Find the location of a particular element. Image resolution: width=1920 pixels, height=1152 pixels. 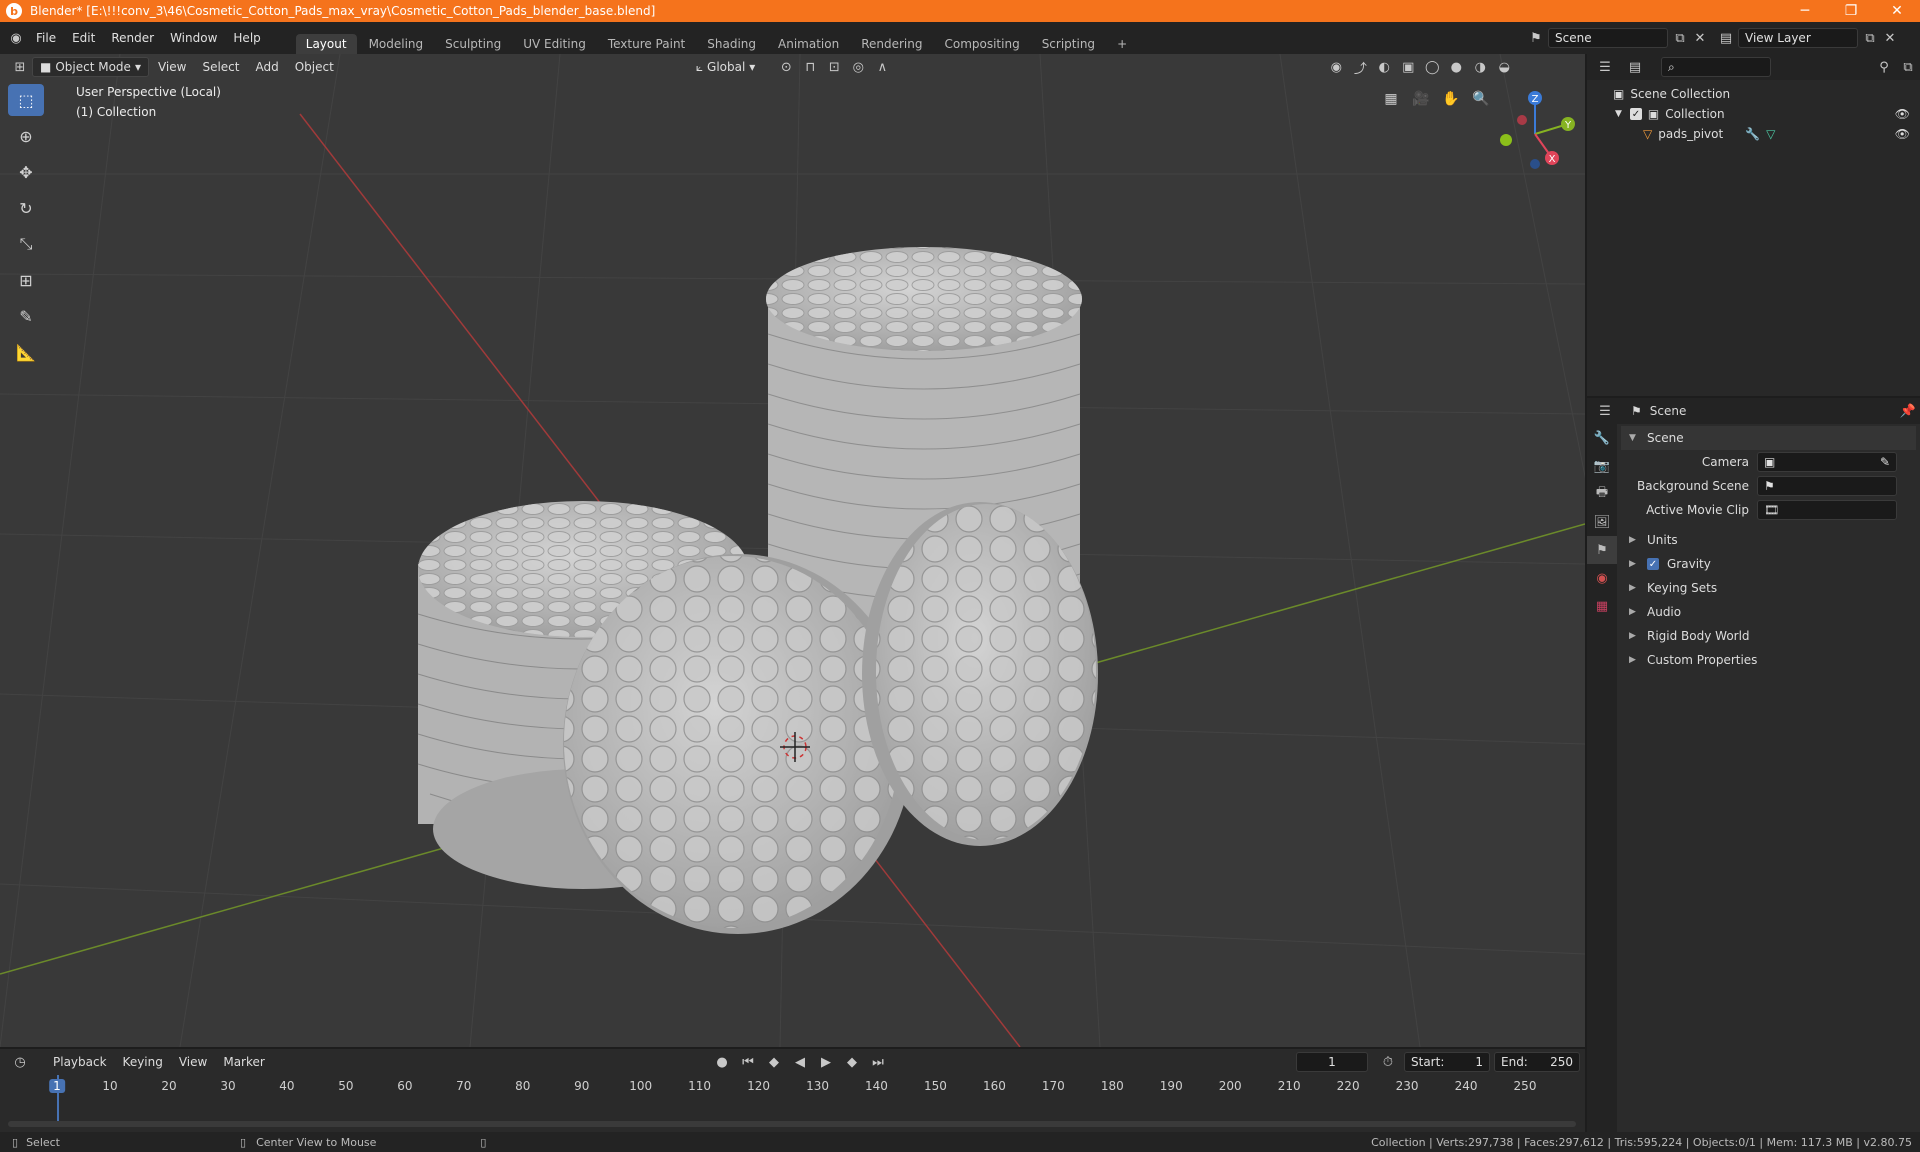

view-layer-icon: ▤ is located at coordinates (1726, 38).